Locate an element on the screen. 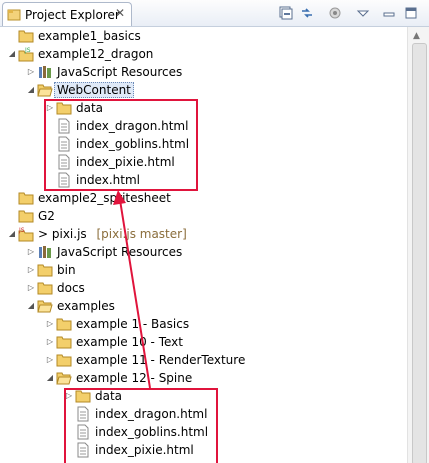  annotation-arrow is located at coordinates (132, 289).